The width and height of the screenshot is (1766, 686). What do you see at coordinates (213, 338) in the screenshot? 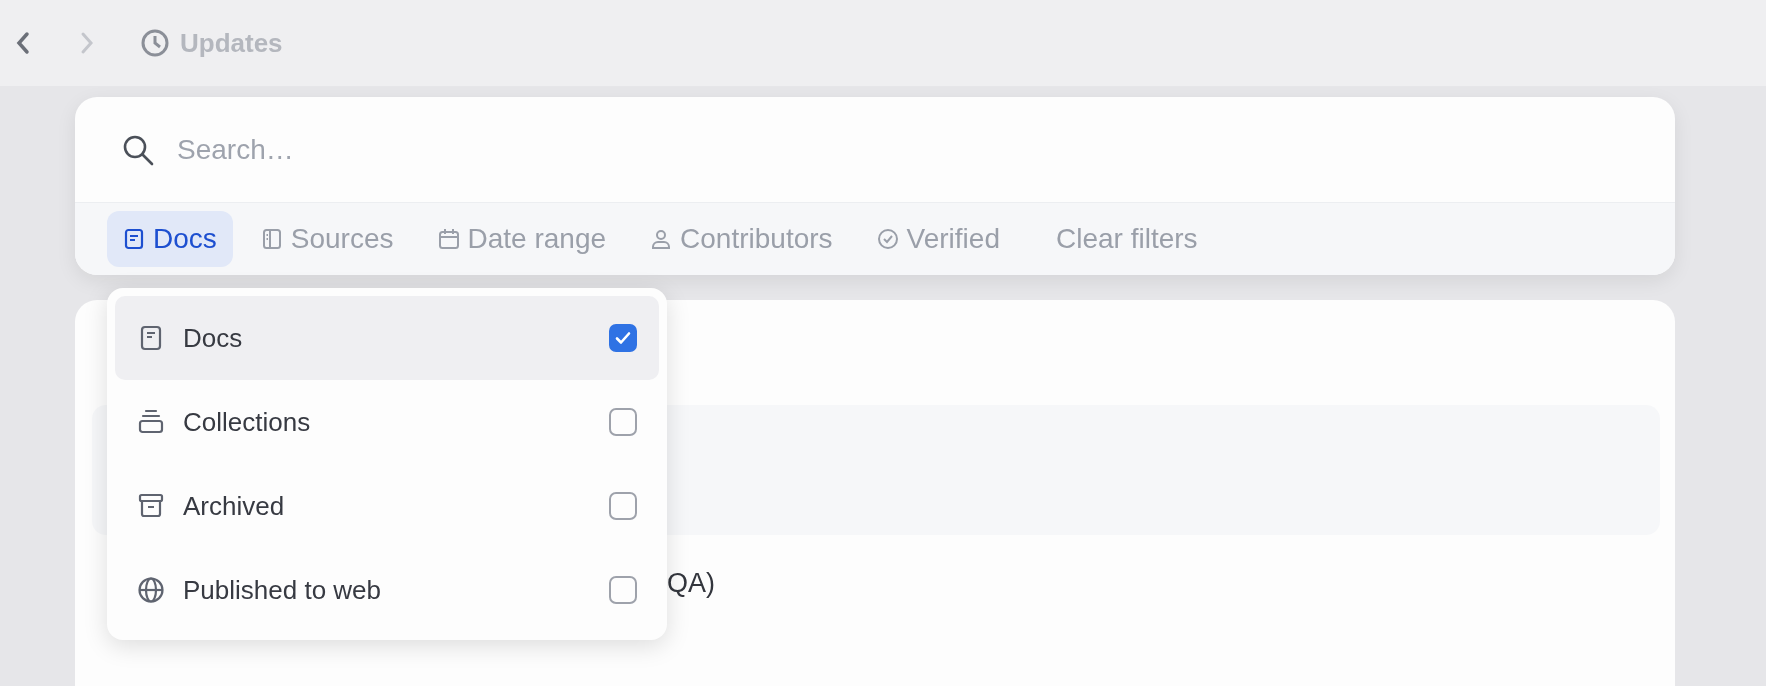
I see `option-label: Docs` at bounding box center [213, 338].